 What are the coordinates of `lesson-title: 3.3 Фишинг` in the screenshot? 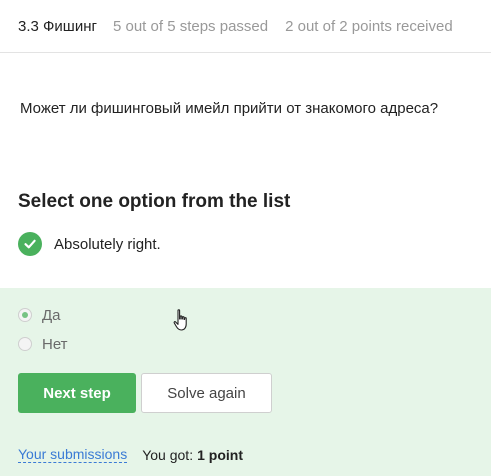 It's located at (57, 26).